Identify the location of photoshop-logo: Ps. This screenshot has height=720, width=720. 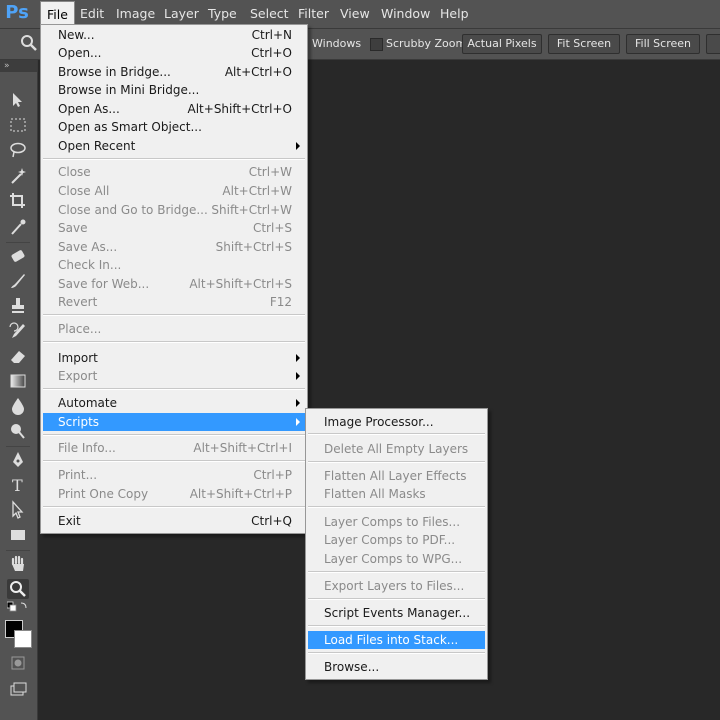
(17, 12).